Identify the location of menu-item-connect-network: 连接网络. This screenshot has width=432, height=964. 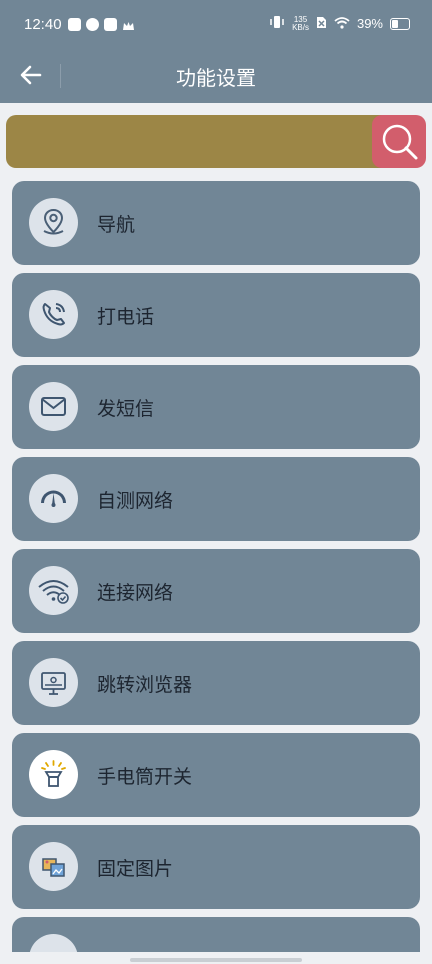
(216, 591).